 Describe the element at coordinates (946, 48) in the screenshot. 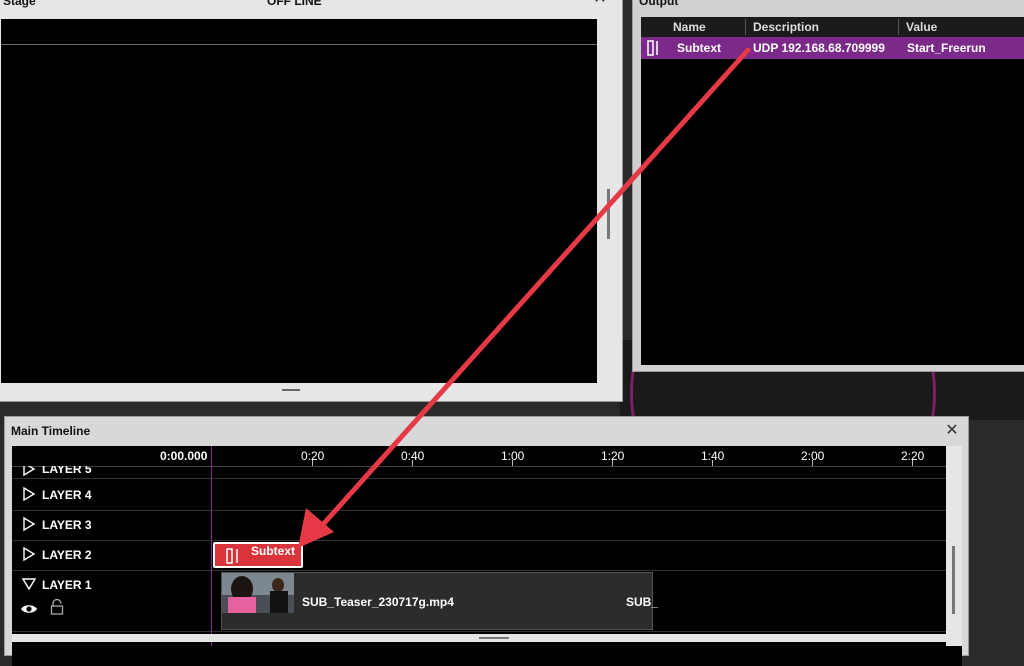

I see `output-row-value: Start_Freerun` at that location.